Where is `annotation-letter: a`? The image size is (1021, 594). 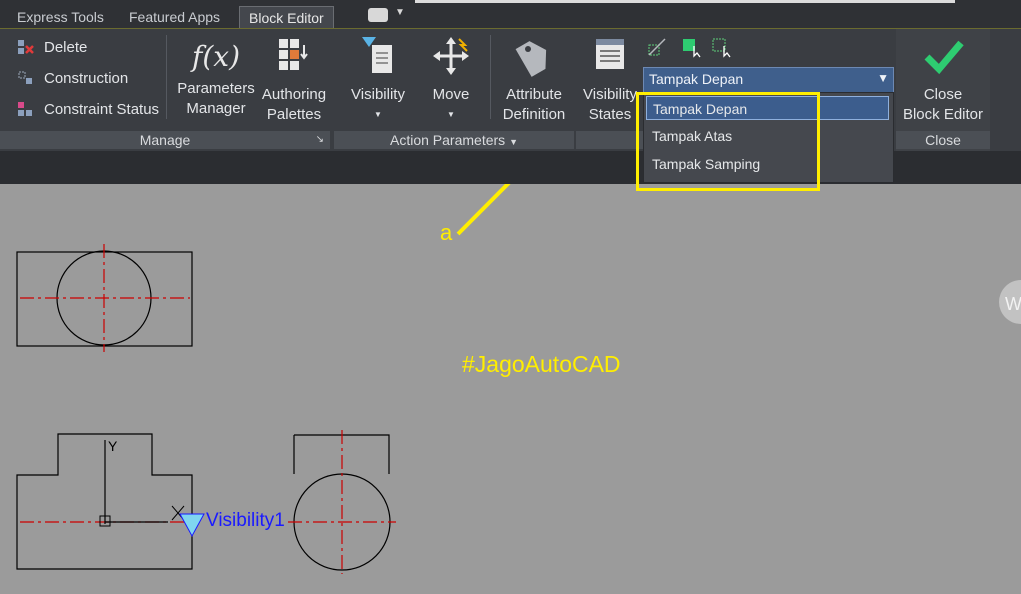 annotation-letter: a is located at coordinates (446, 232).